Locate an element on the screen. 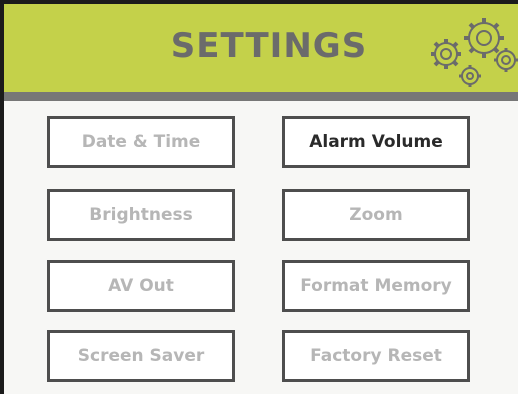  header-divider is located at coordinates (261, 96).